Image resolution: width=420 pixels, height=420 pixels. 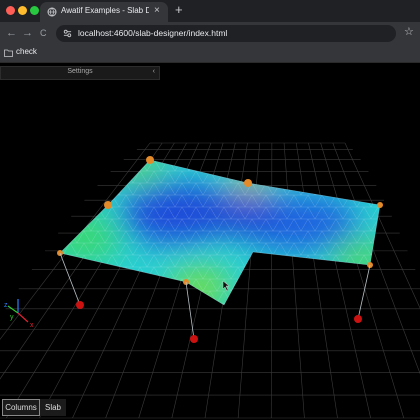 What do you see at coordinates (6, 305) in the screenshot?
I see `z-axis-label: z` at bounding box center [6, 305].